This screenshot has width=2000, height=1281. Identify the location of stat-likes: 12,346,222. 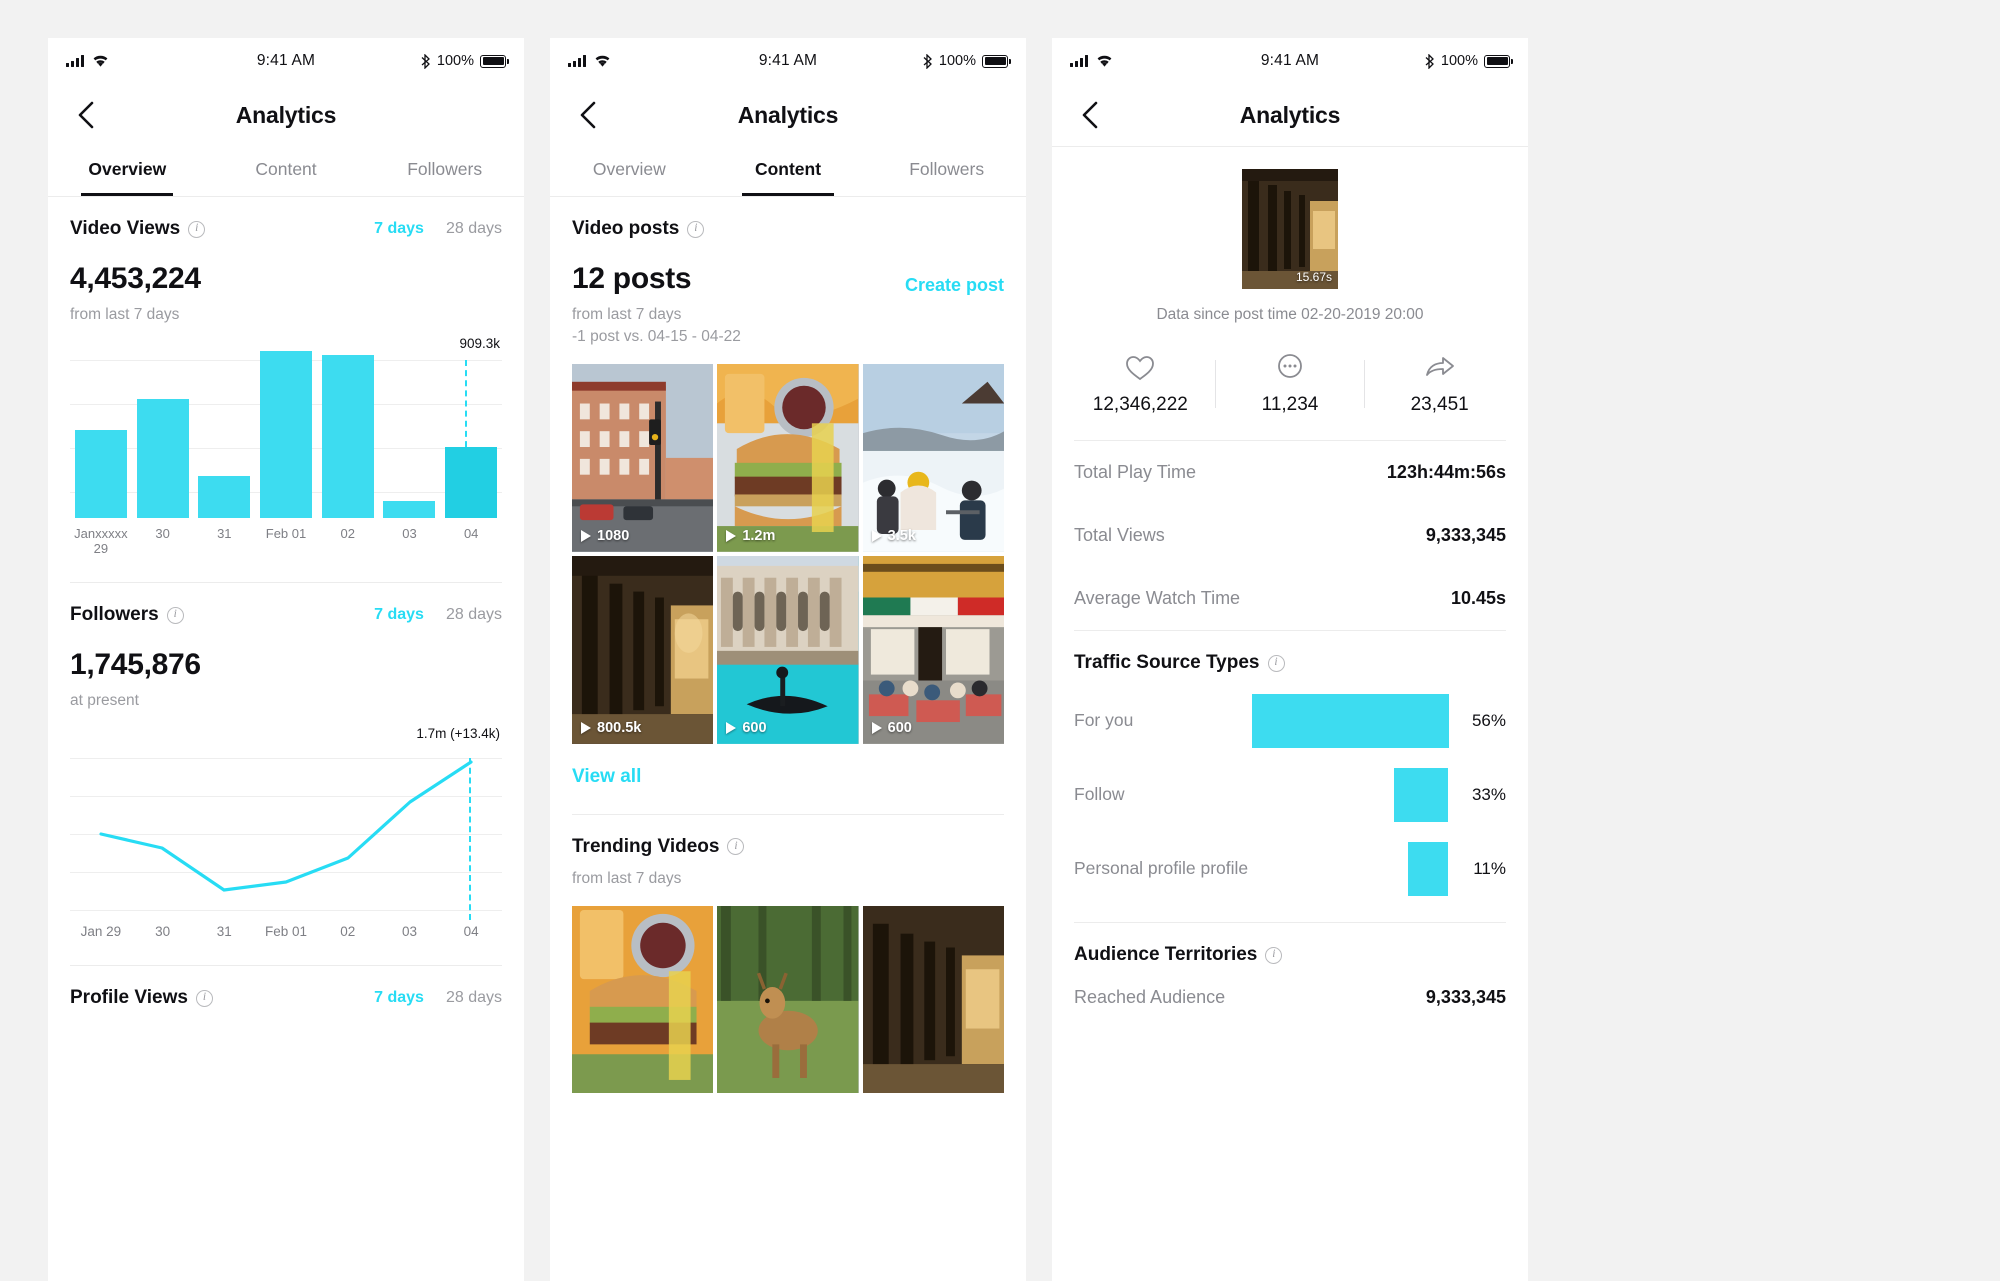
(1140, 384).